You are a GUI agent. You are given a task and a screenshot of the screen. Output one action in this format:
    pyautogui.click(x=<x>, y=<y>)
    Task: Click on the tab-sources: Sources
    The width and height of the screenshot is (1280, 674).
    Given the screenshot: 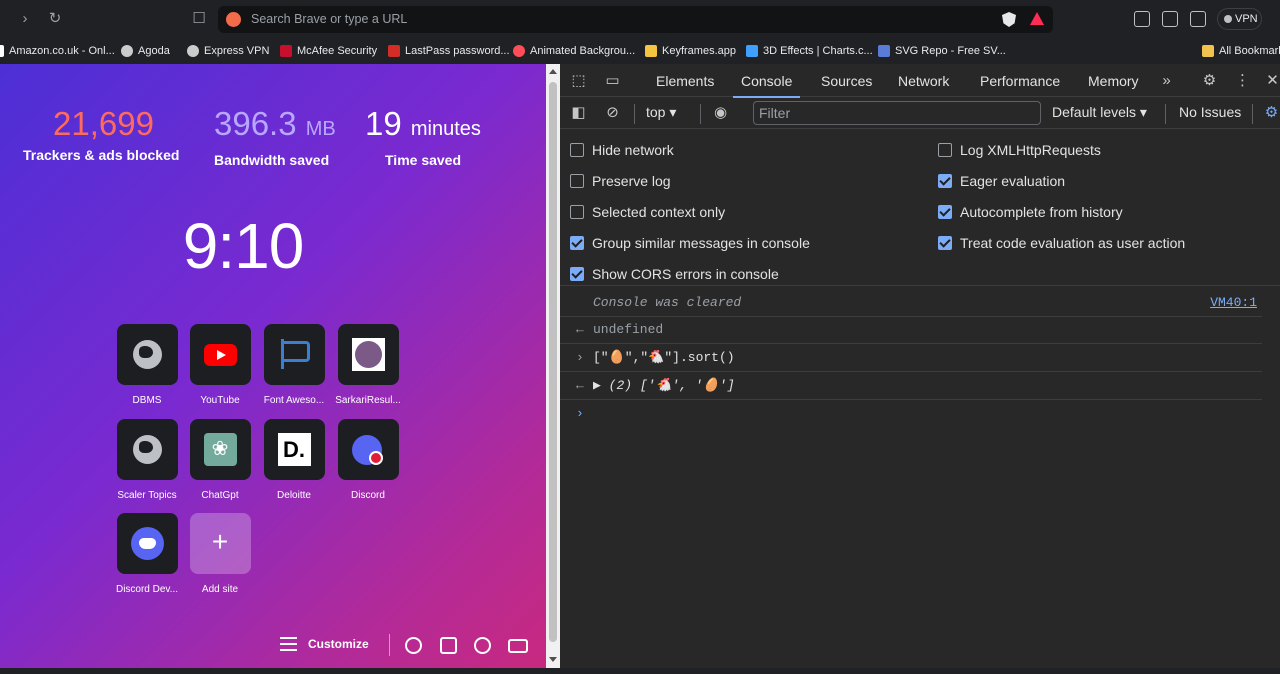 What is the action you would take?
    pyautogui.click(x=846, y=80)
    